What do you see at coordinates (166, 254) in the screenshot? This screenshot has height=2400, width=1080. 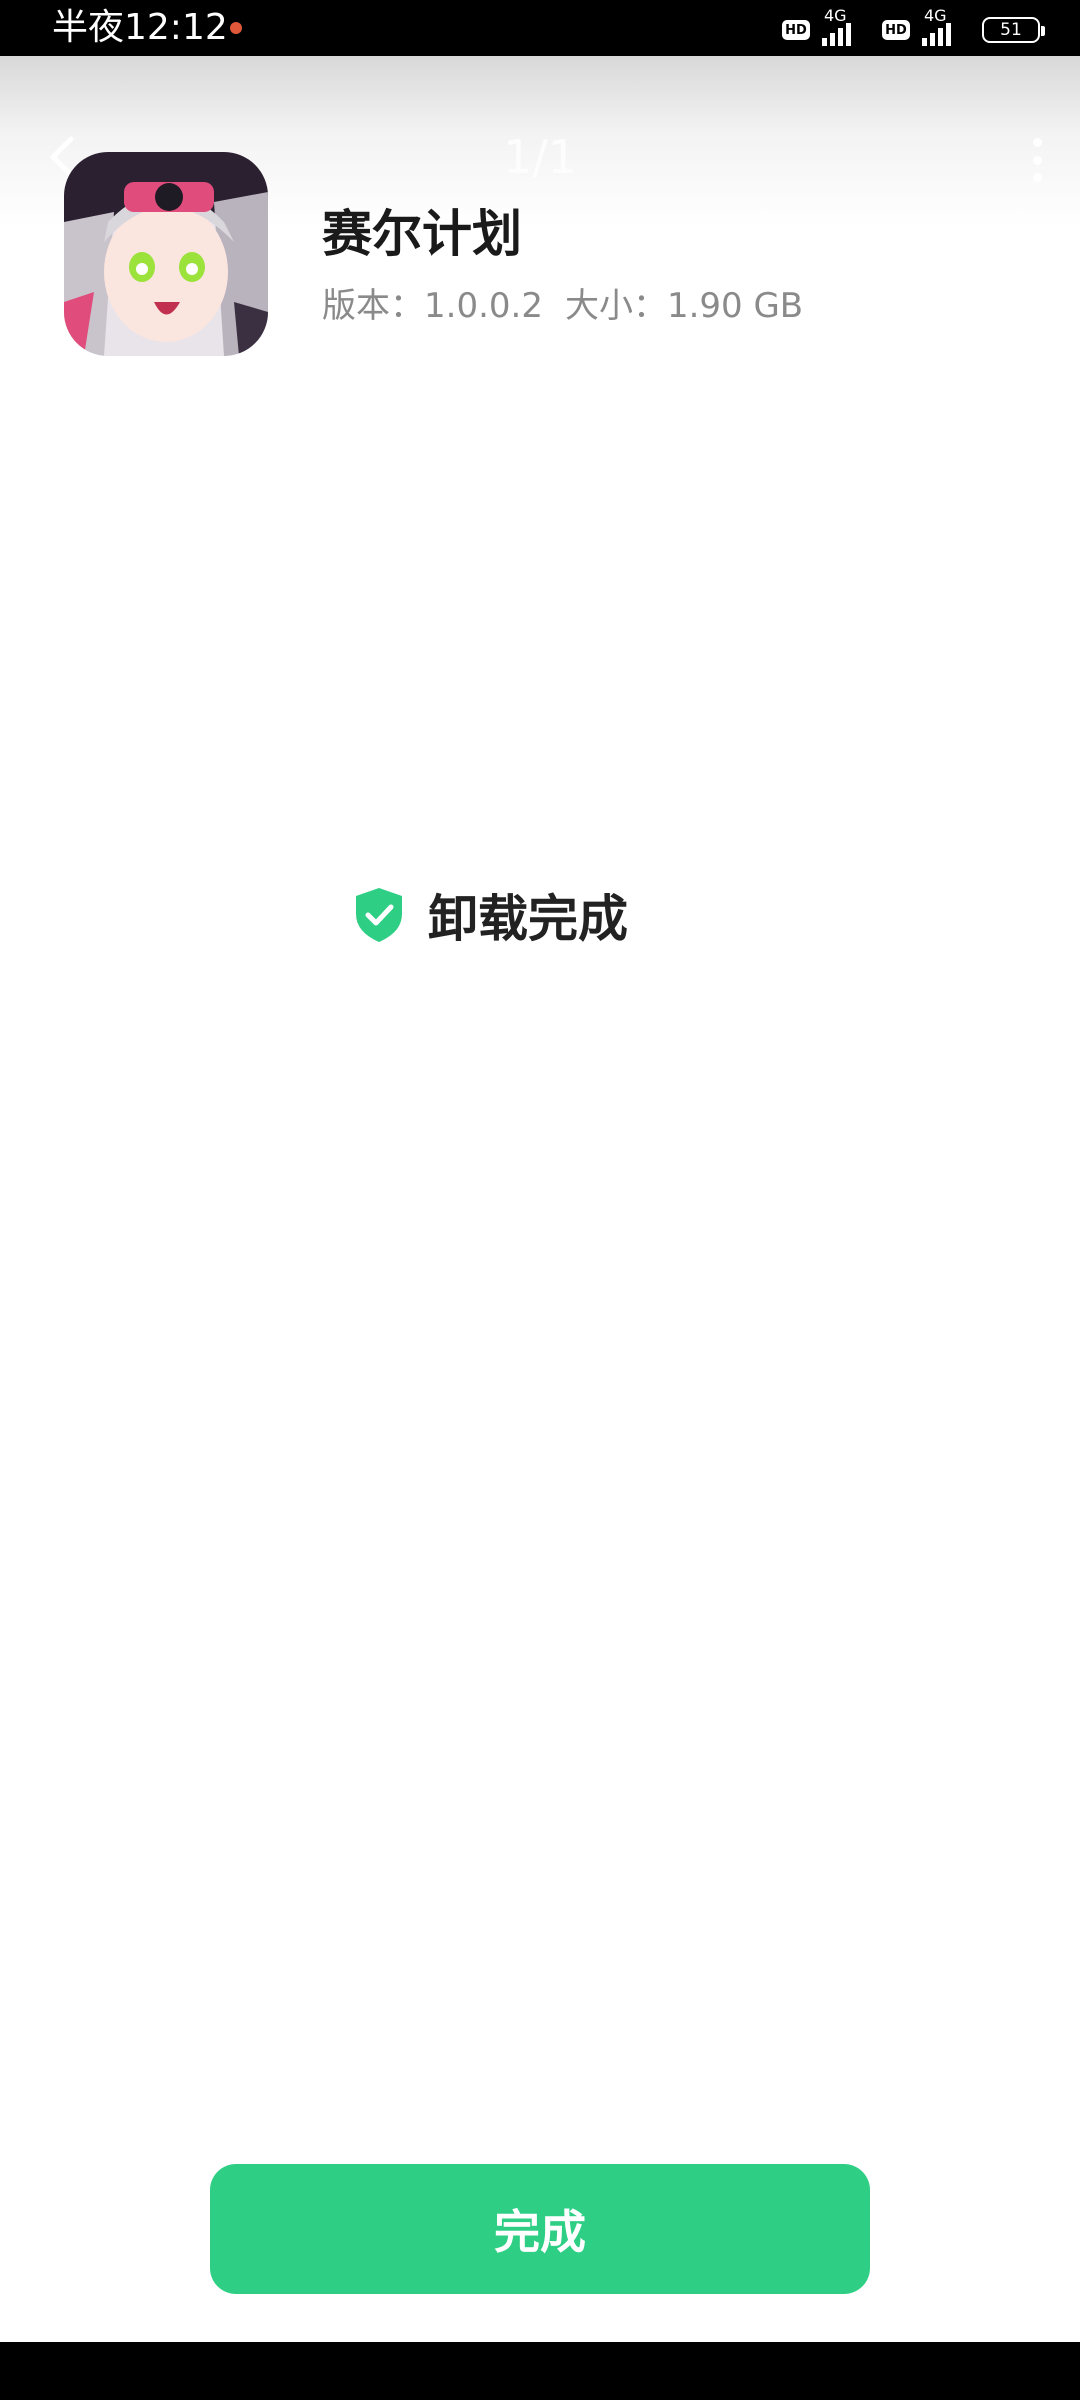 I see `app-icon` at bounding box center [166, 254].